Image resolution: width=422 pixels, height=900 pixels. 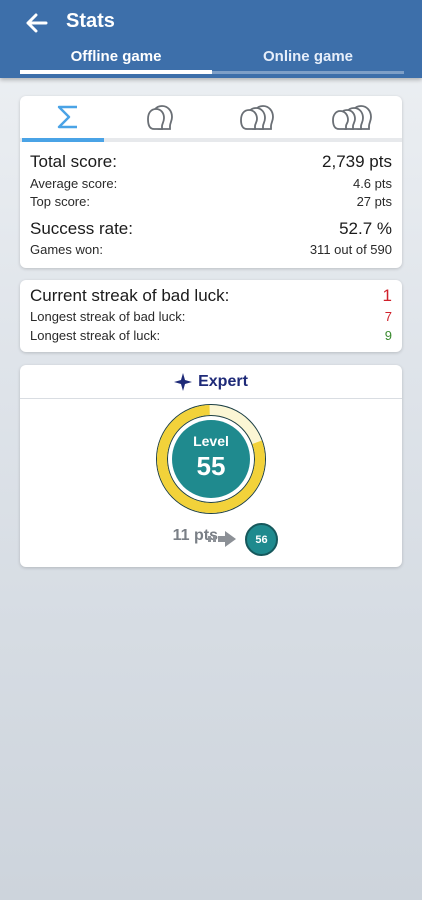 What do you see at coordinates (261, 539) in the screenshot?
I see `next-level-badge: 56` at bounding box center [261, 539].